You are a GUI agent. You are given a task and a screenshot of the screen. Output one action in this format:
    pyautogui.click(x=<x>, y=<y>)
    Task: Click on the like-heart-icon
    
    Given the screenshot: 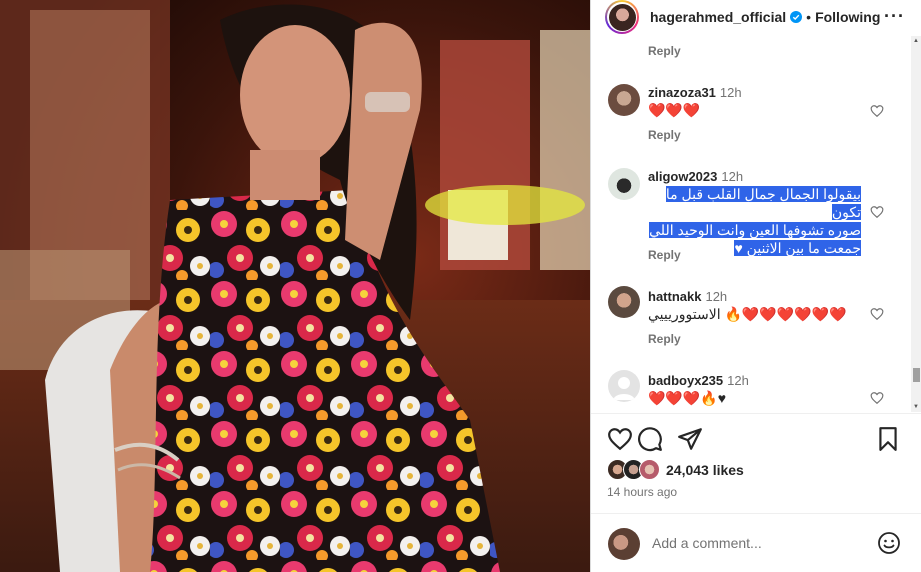 What is the action you would take?
    pyautogui.click(x=620, y=439)
    